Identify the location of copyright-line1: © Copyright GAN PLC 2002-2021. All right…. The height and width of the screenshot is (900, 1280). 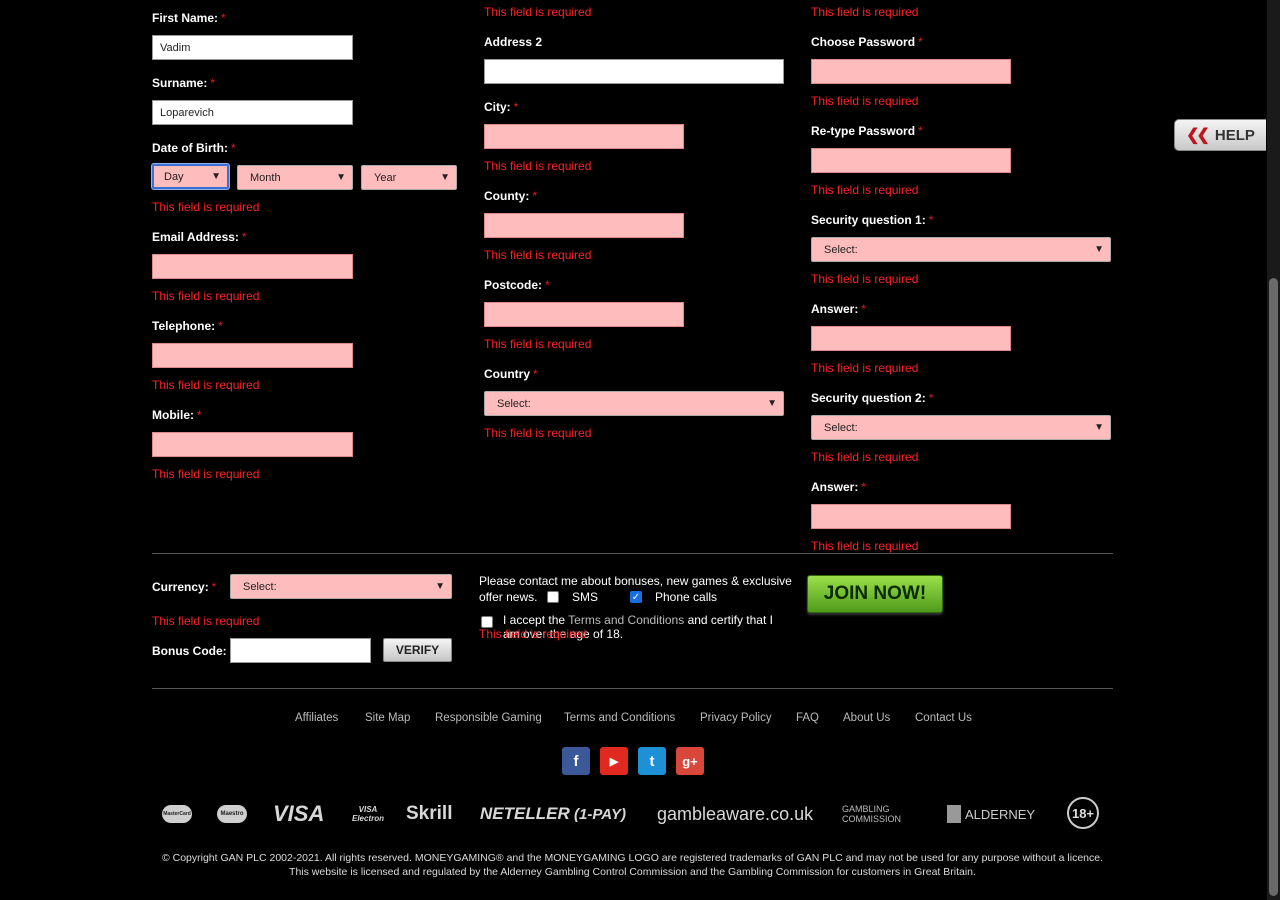
(632, 858).